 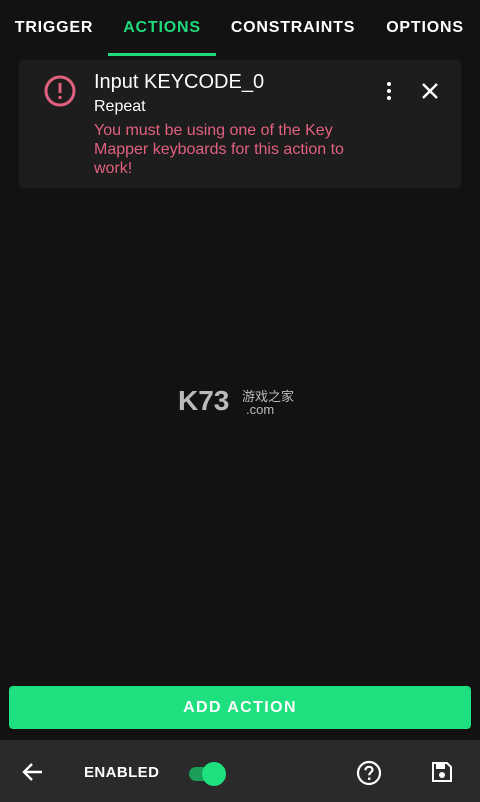 What do you see at coordinates (240, 707) in the screenshot?
I see `add-action-button: ADD ACTION` at bounding box center [240, 707].